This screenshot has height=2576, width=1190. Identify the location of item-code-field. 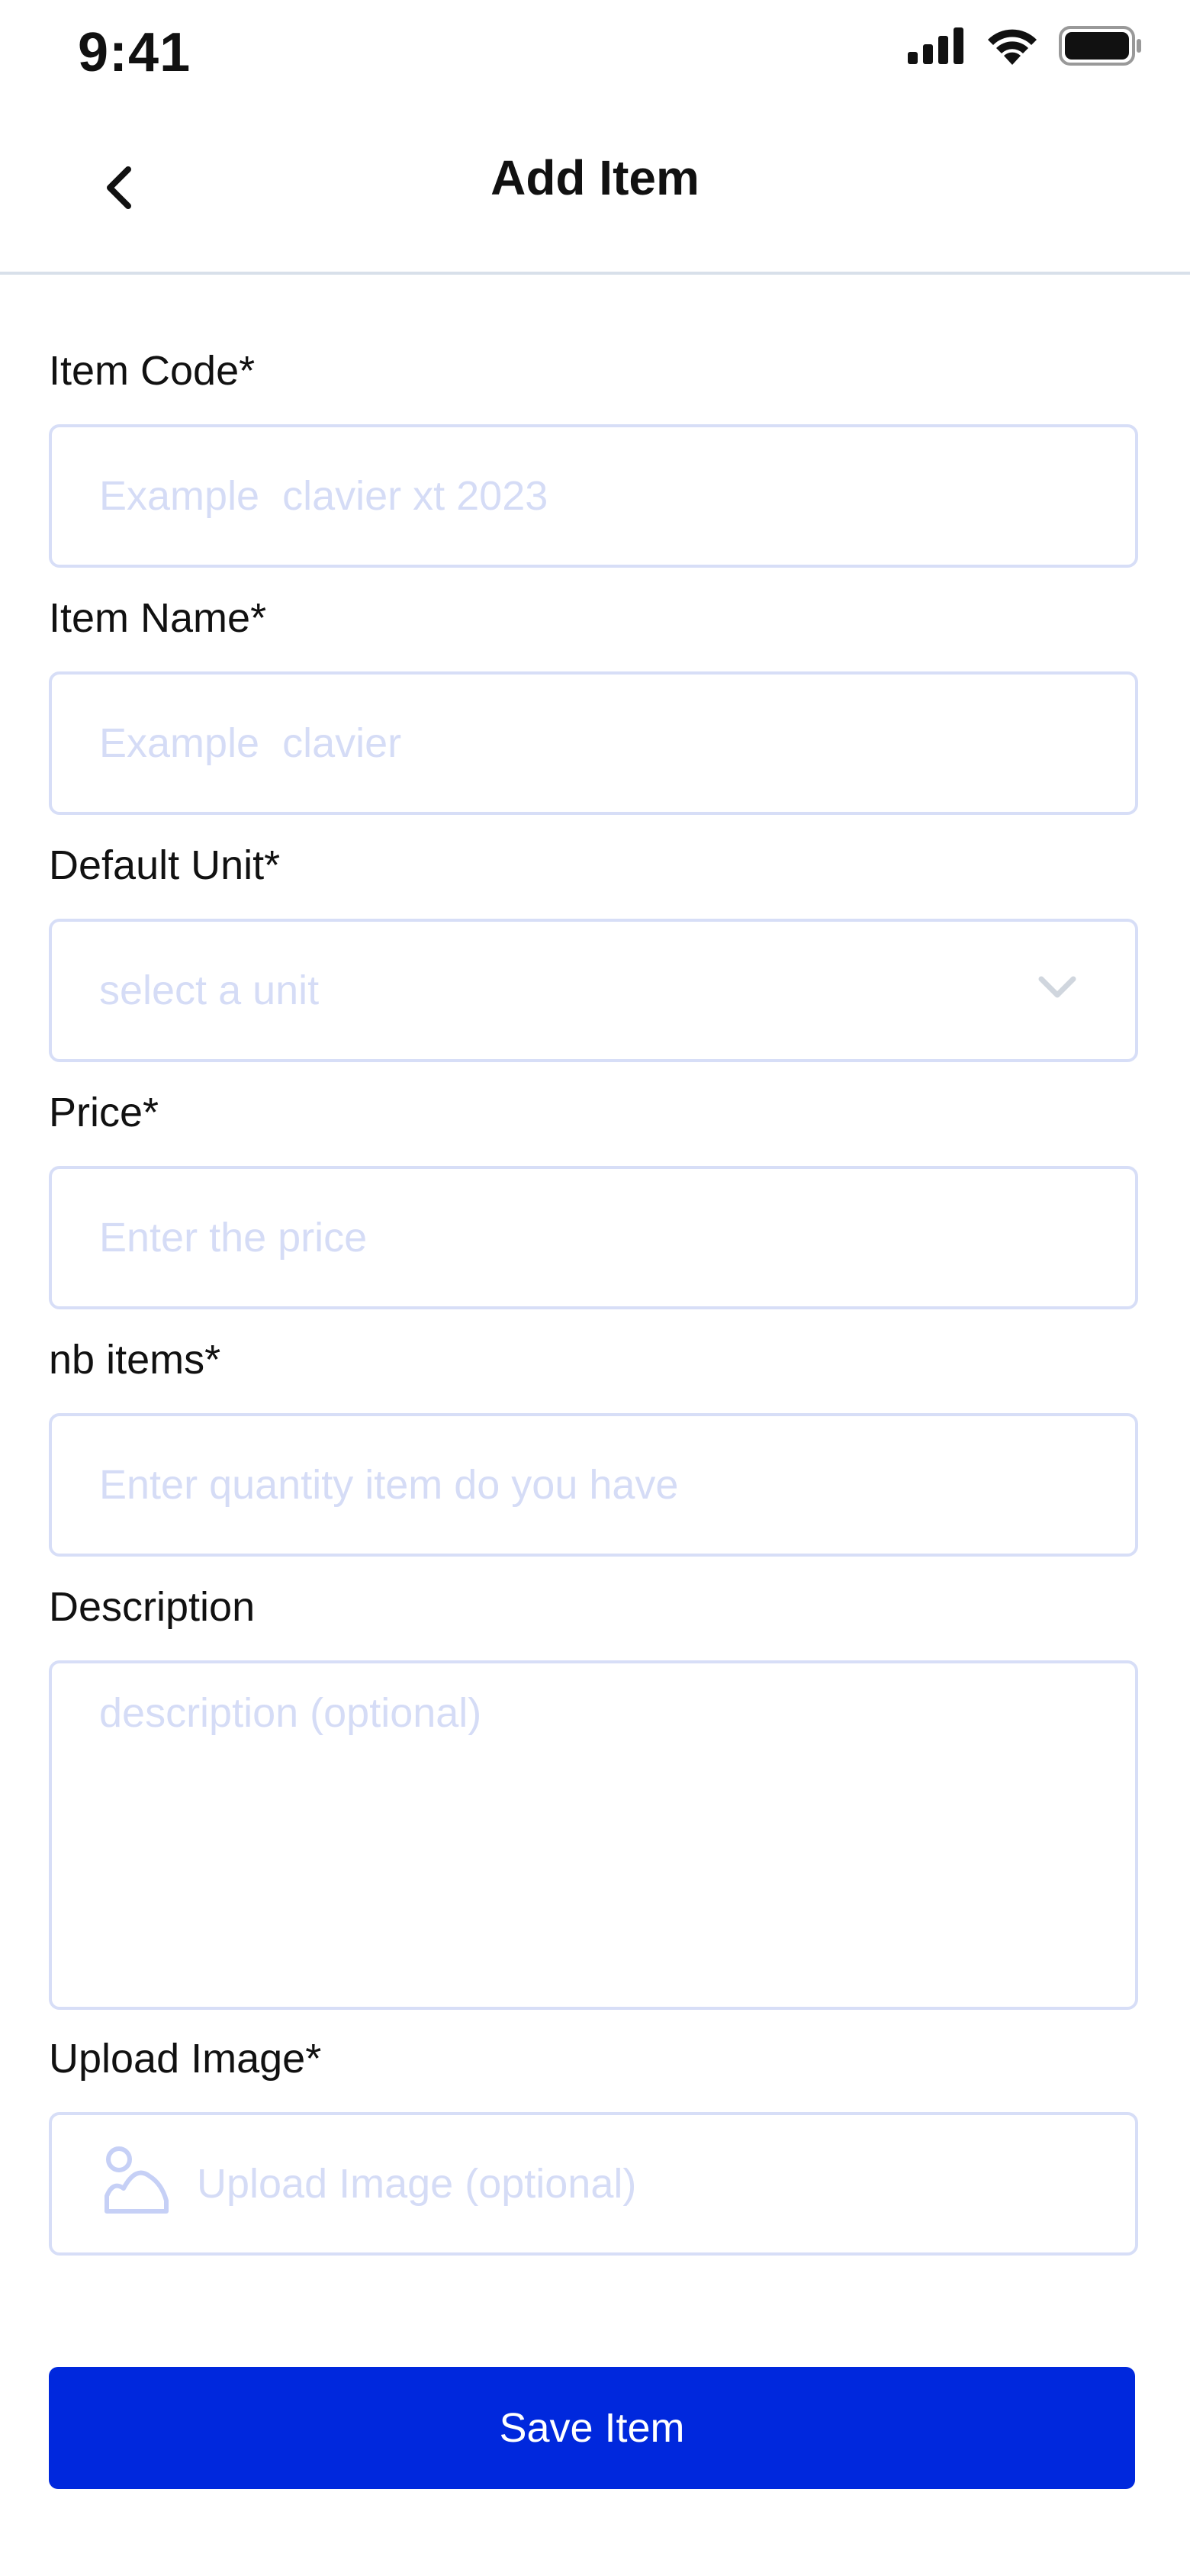
(593, 496).